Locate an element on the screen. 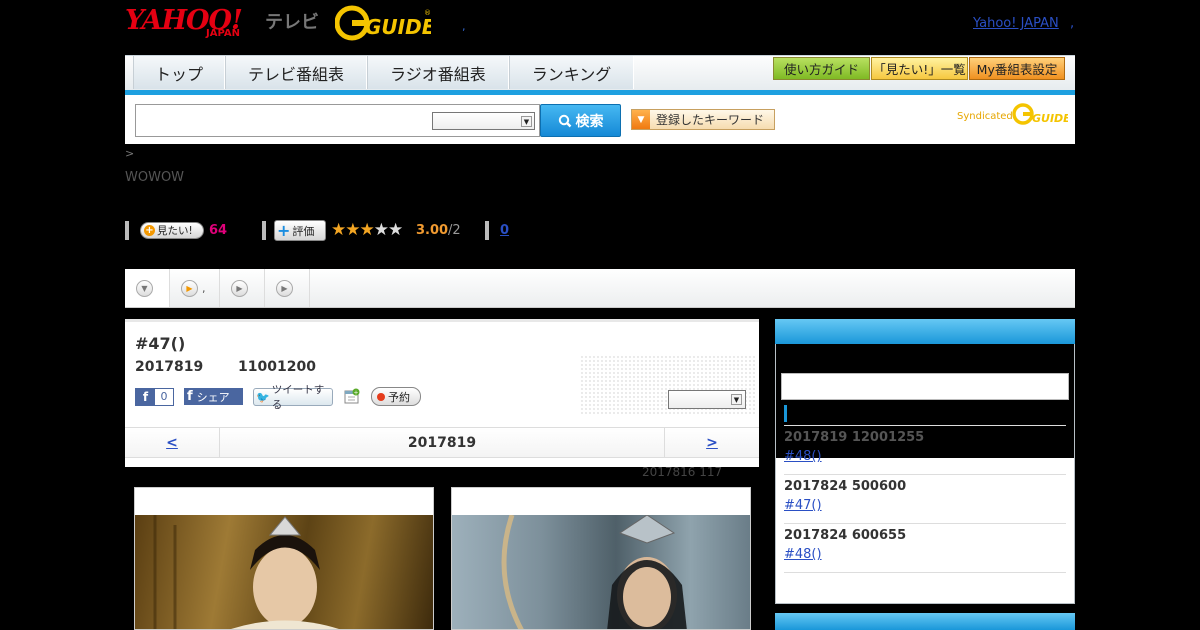 Image resolution: width=1200 pixels, height=630 pixels. global-nav-tabs: トップ テレビ番組表 ラジオ番組表 ランキング is located at coordinates (384, 72).